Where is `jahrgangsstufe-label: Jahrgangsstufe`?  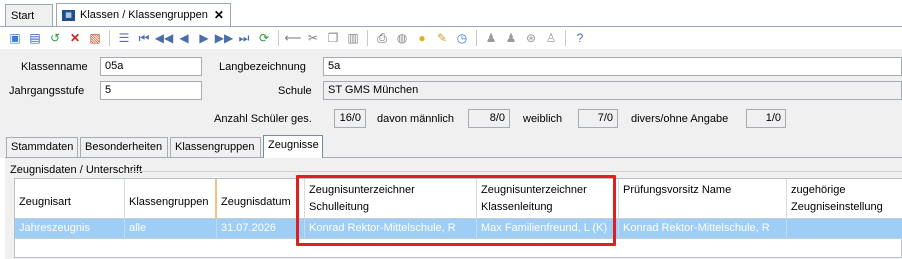
jahrgangsstufe-label: Jahrgangsstufe is located at coordinates (47, 91).